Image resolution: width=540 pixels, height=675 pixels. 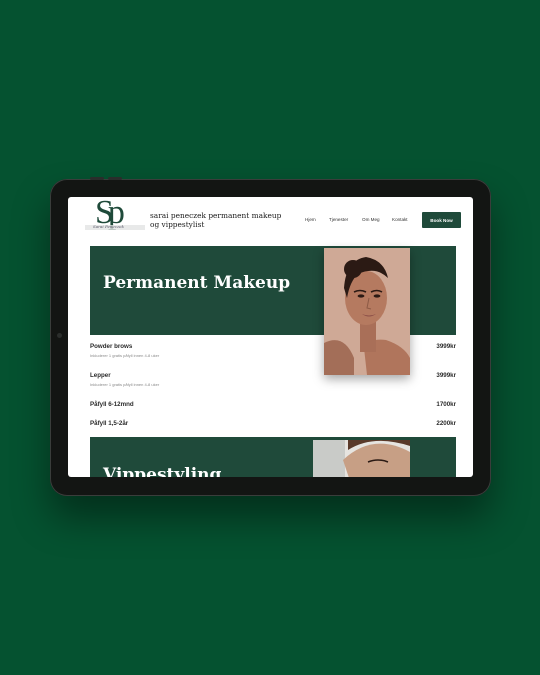 I want to click on logo-script: Sarai Peneczek, so click(x=108, y=226).